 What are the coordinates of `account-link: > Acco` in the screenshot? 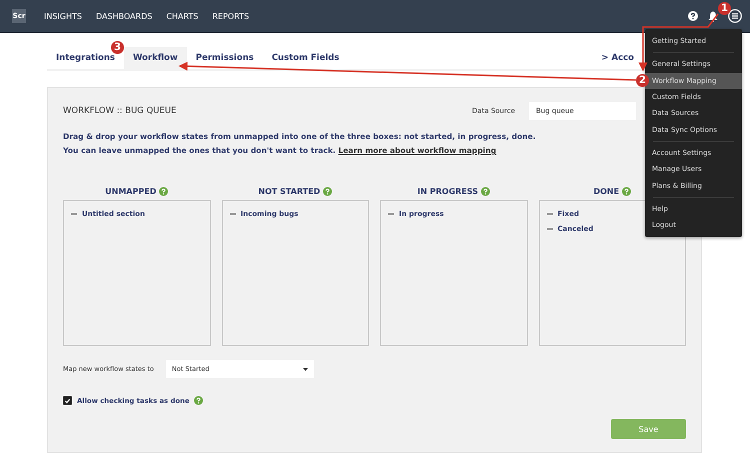 It's located at (617, 58).